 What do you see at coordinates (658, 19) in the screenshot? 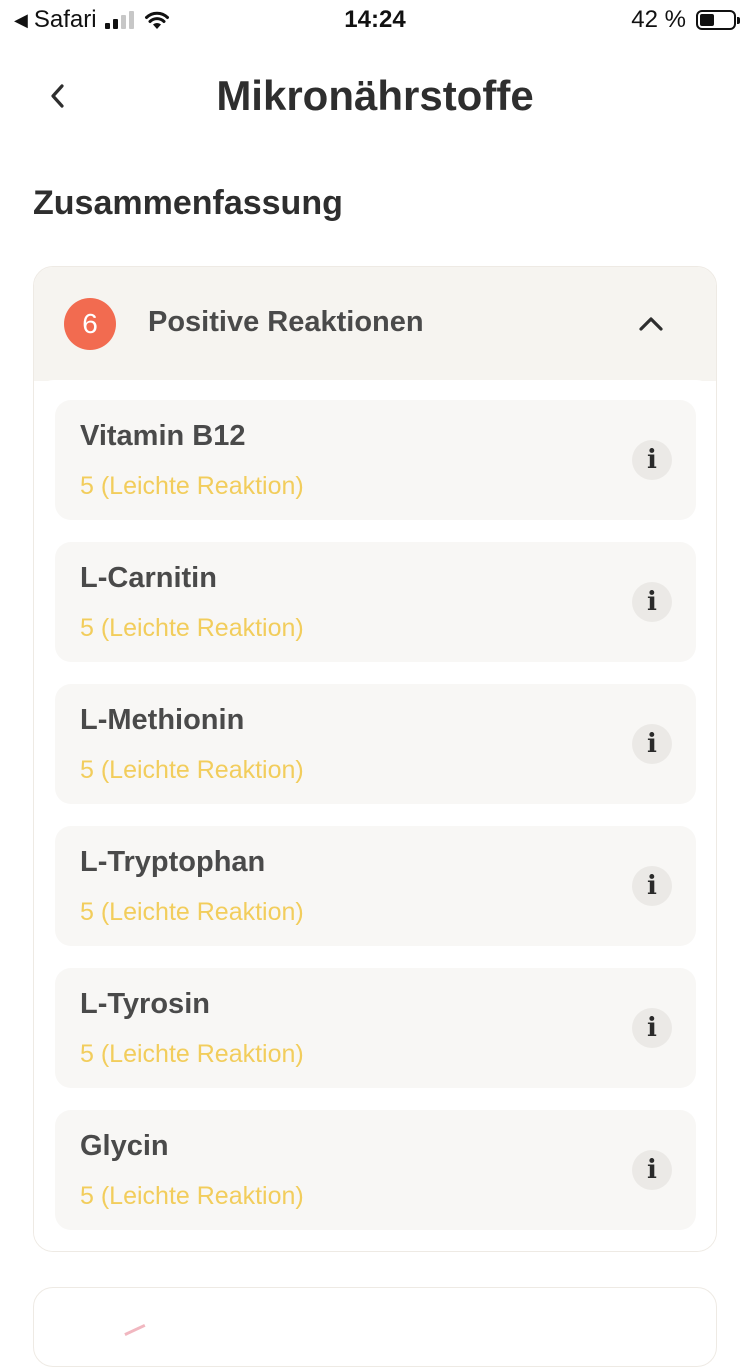
I see `battery-percentage: 42 %` at bounding box center [658, 19].